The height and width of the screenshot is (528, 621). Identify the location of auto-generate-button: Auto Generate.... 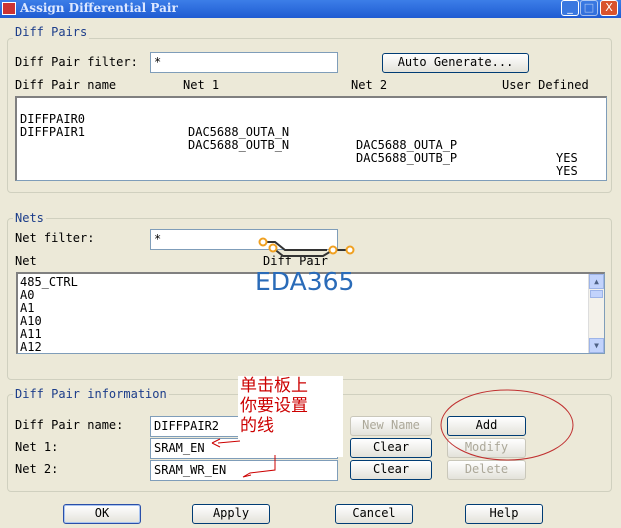
(455, 63).